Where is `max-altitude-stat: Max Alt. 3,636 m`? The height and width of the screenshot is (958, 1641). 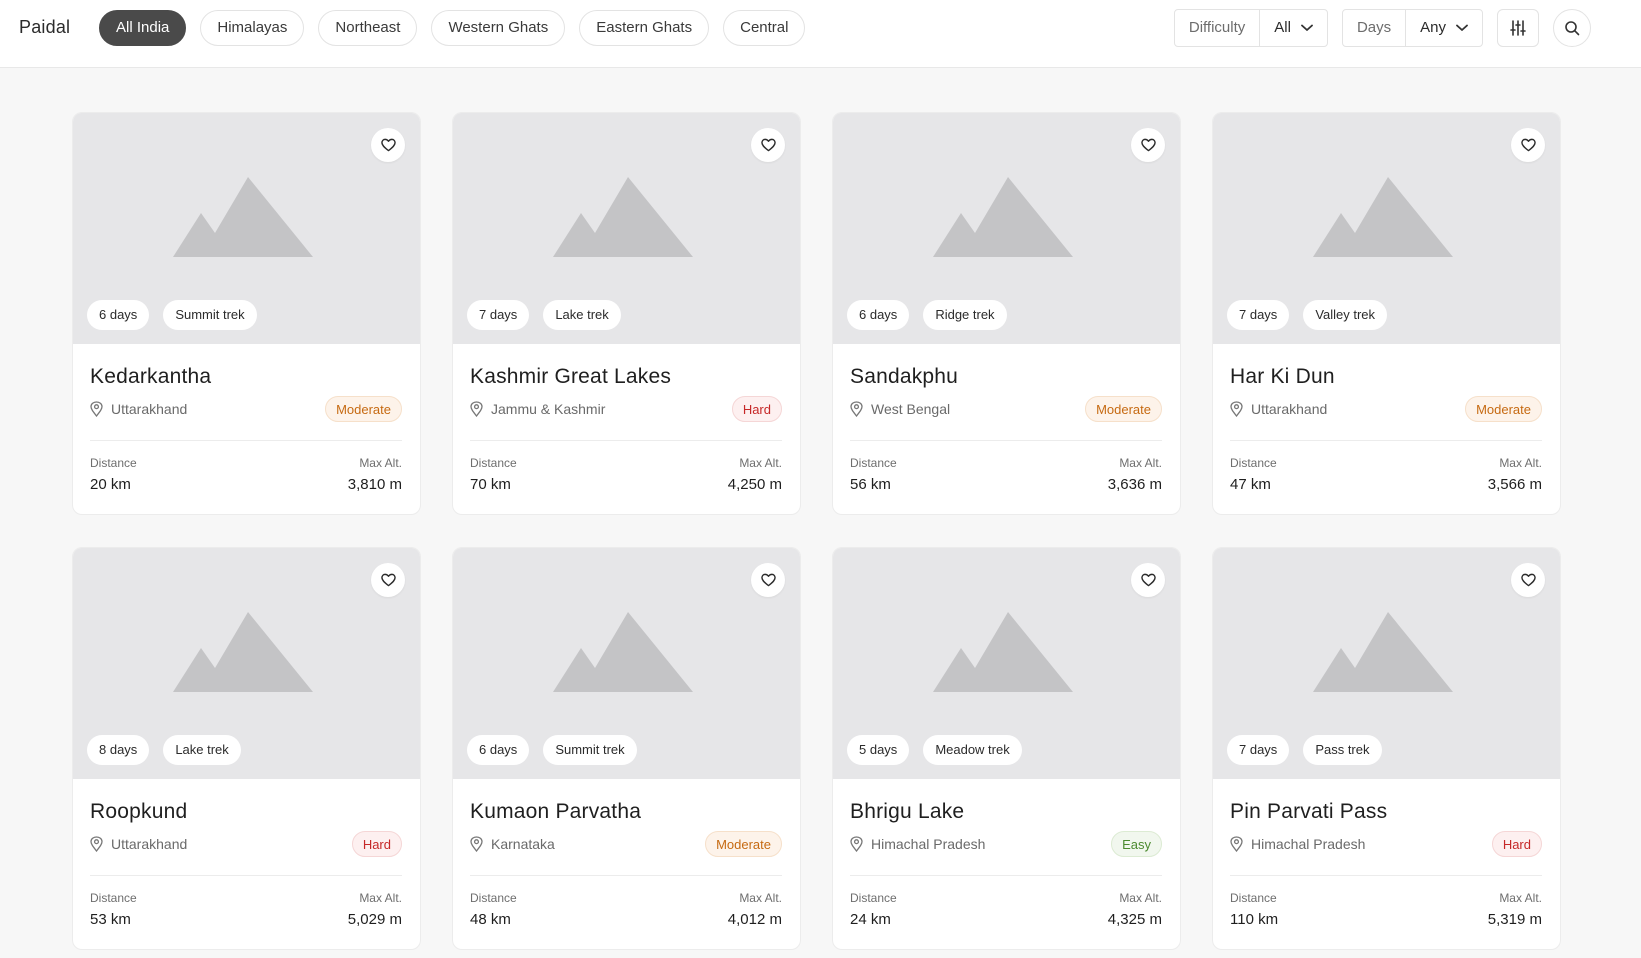 max-altitude-stat: Max Alt. 3,636 m is located at coordinates (1135, 475).